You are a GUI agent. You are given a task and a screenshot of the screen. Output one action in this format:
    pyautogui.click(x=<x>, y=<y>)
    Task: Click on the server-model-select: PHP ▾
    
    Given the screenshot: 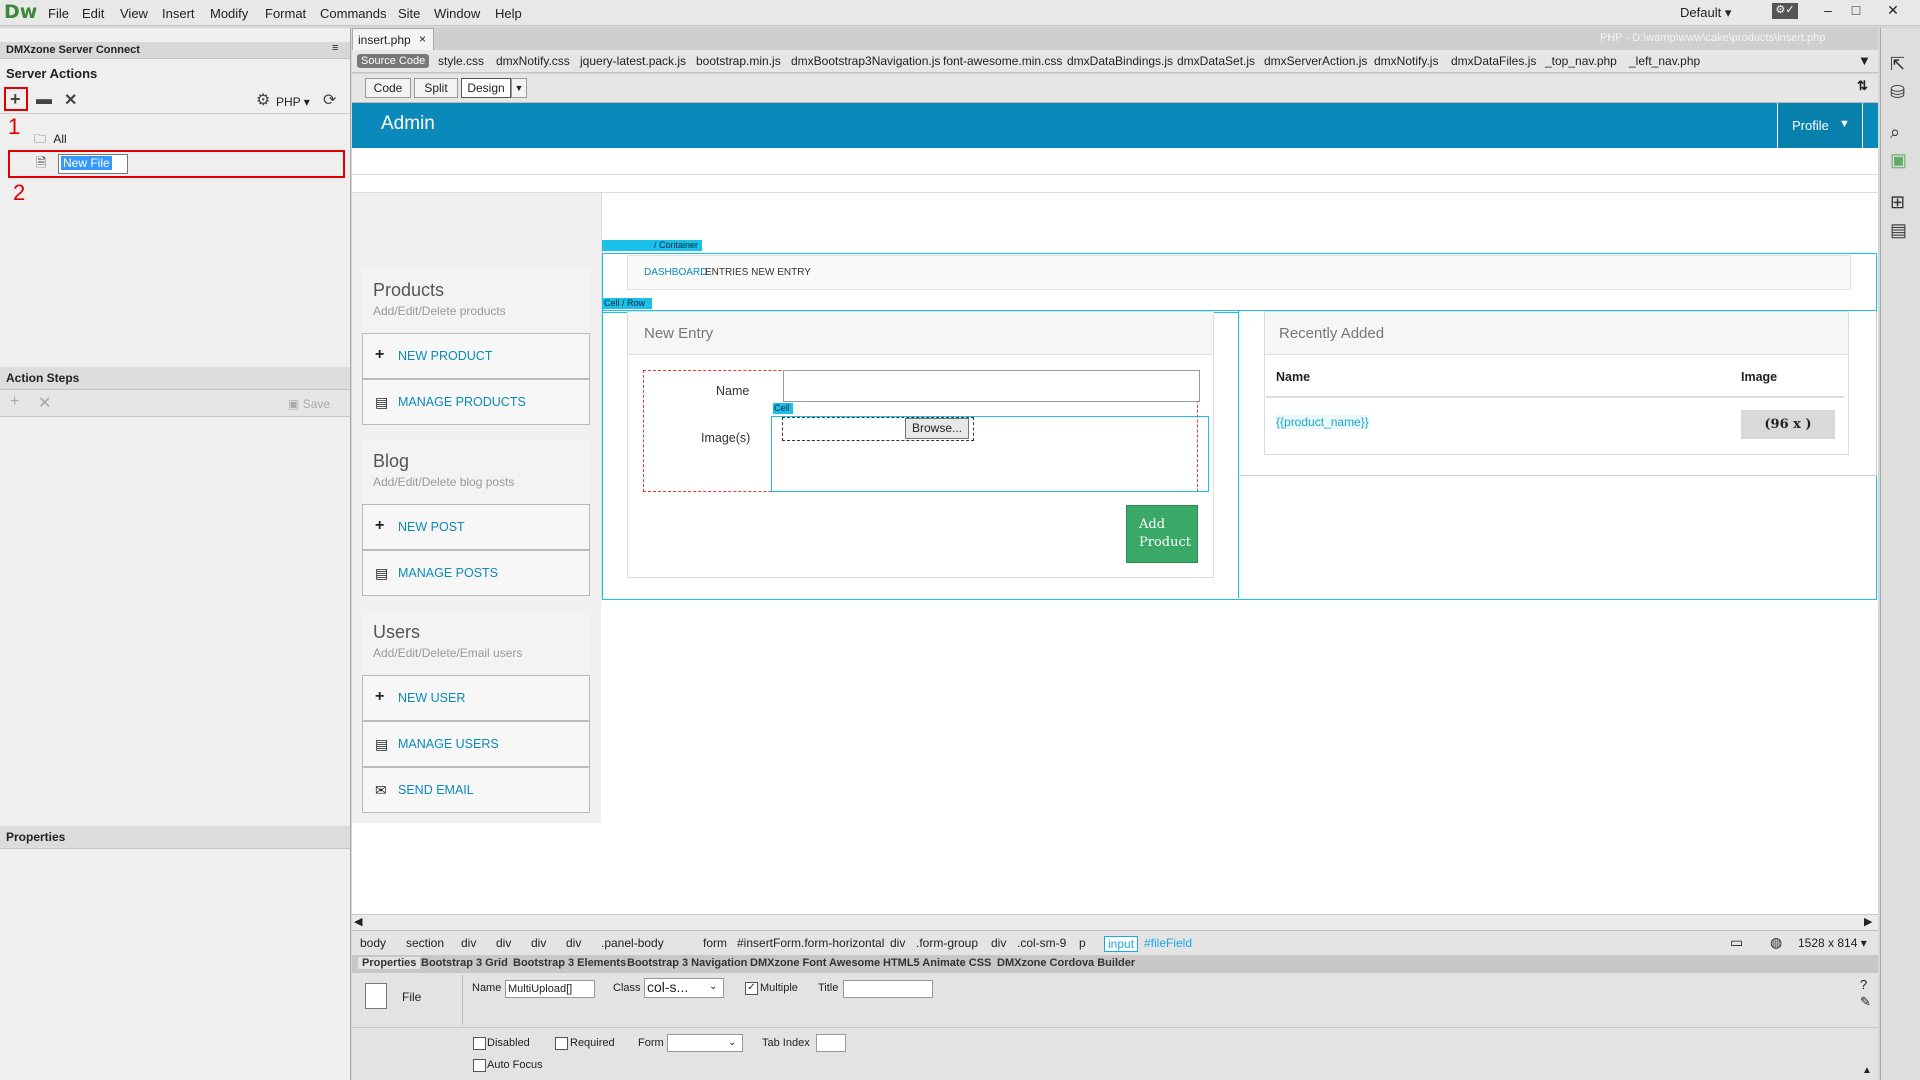 What is the action you would take?
    pyautogui.click(x=293, y=102)
    